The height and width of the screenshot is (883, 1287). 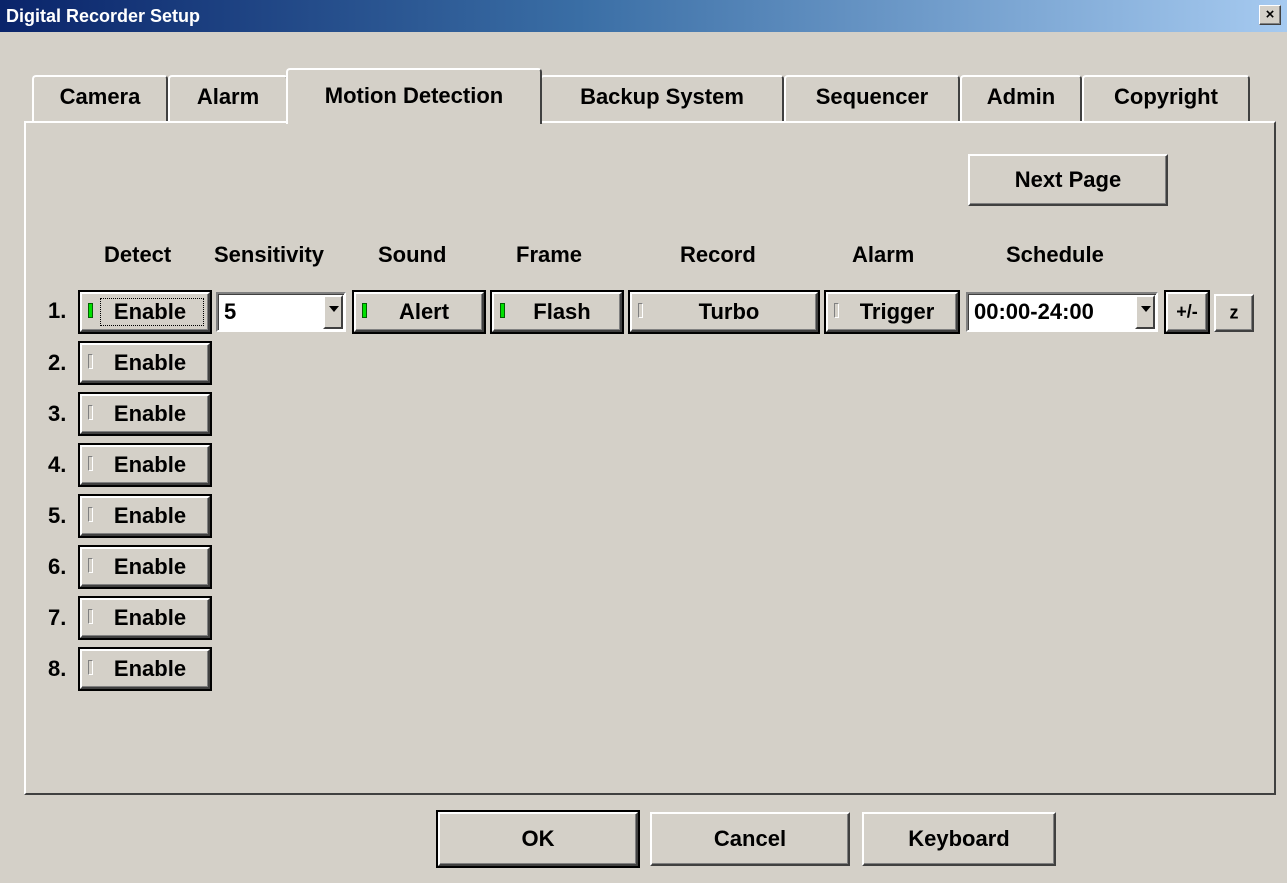 I want to click on tab-label: Motion Detection, so click(x=414, y=95).